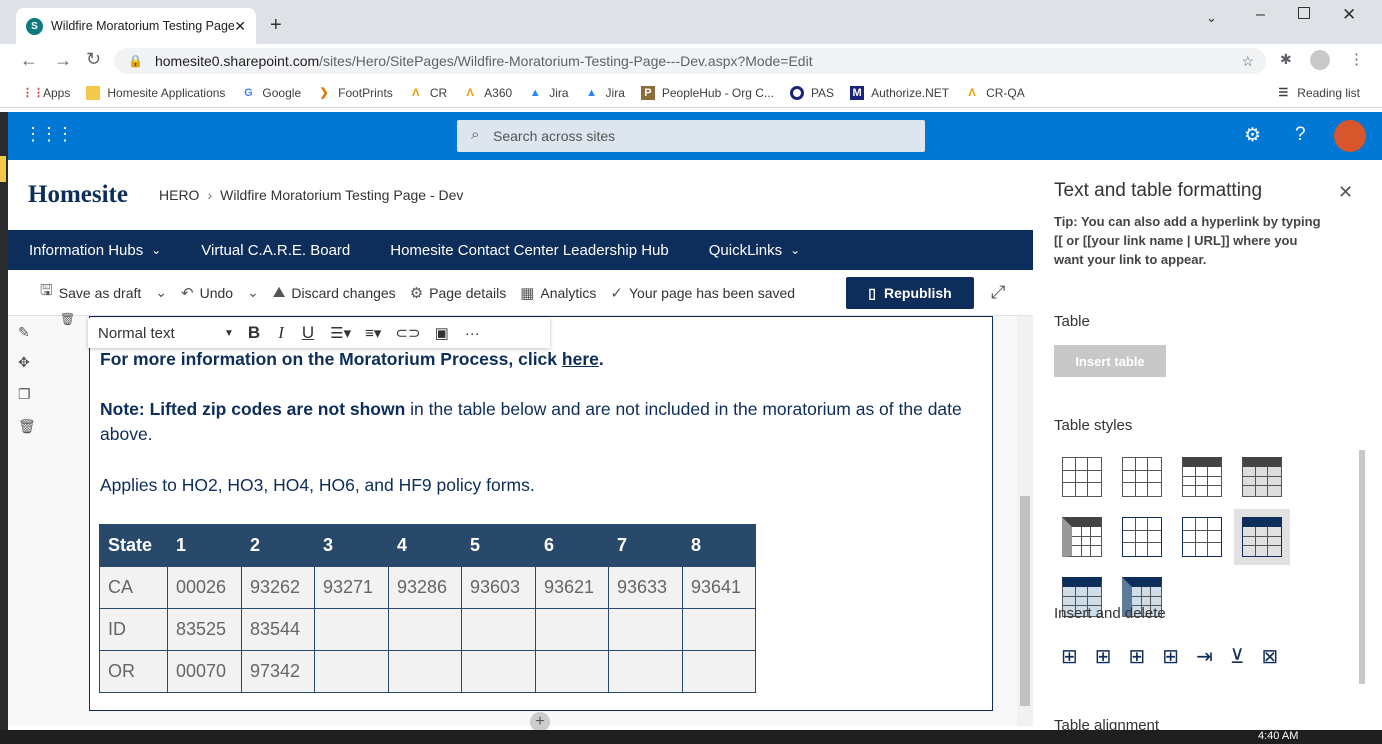 The image size is (1382, 744). Describe the element at coordinates (458, 293) in the screenshot. I see `page-details-button: ⚙ Page details` at that location.